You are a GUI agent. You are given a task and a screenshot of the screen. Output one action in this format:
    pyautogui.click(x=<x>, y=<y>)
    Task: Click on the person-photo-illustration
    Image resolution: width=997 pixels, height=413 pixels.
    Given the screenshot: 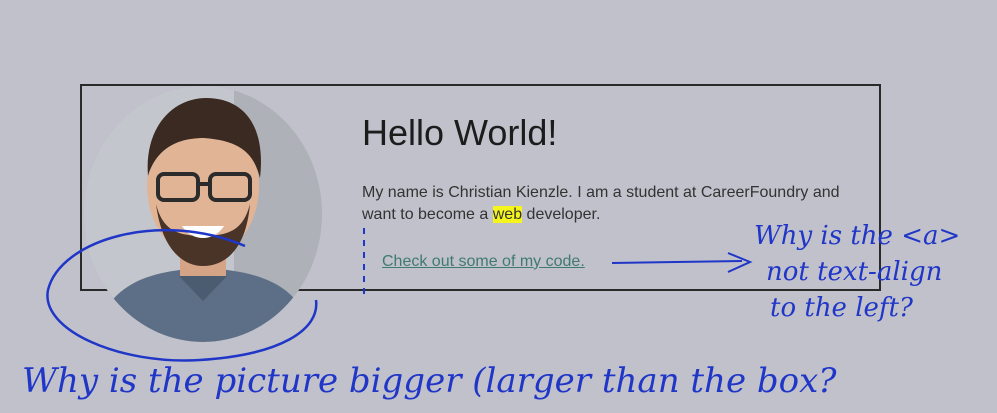 What is the action you would take?
    pyautogui.click(x=203, y=214)
    